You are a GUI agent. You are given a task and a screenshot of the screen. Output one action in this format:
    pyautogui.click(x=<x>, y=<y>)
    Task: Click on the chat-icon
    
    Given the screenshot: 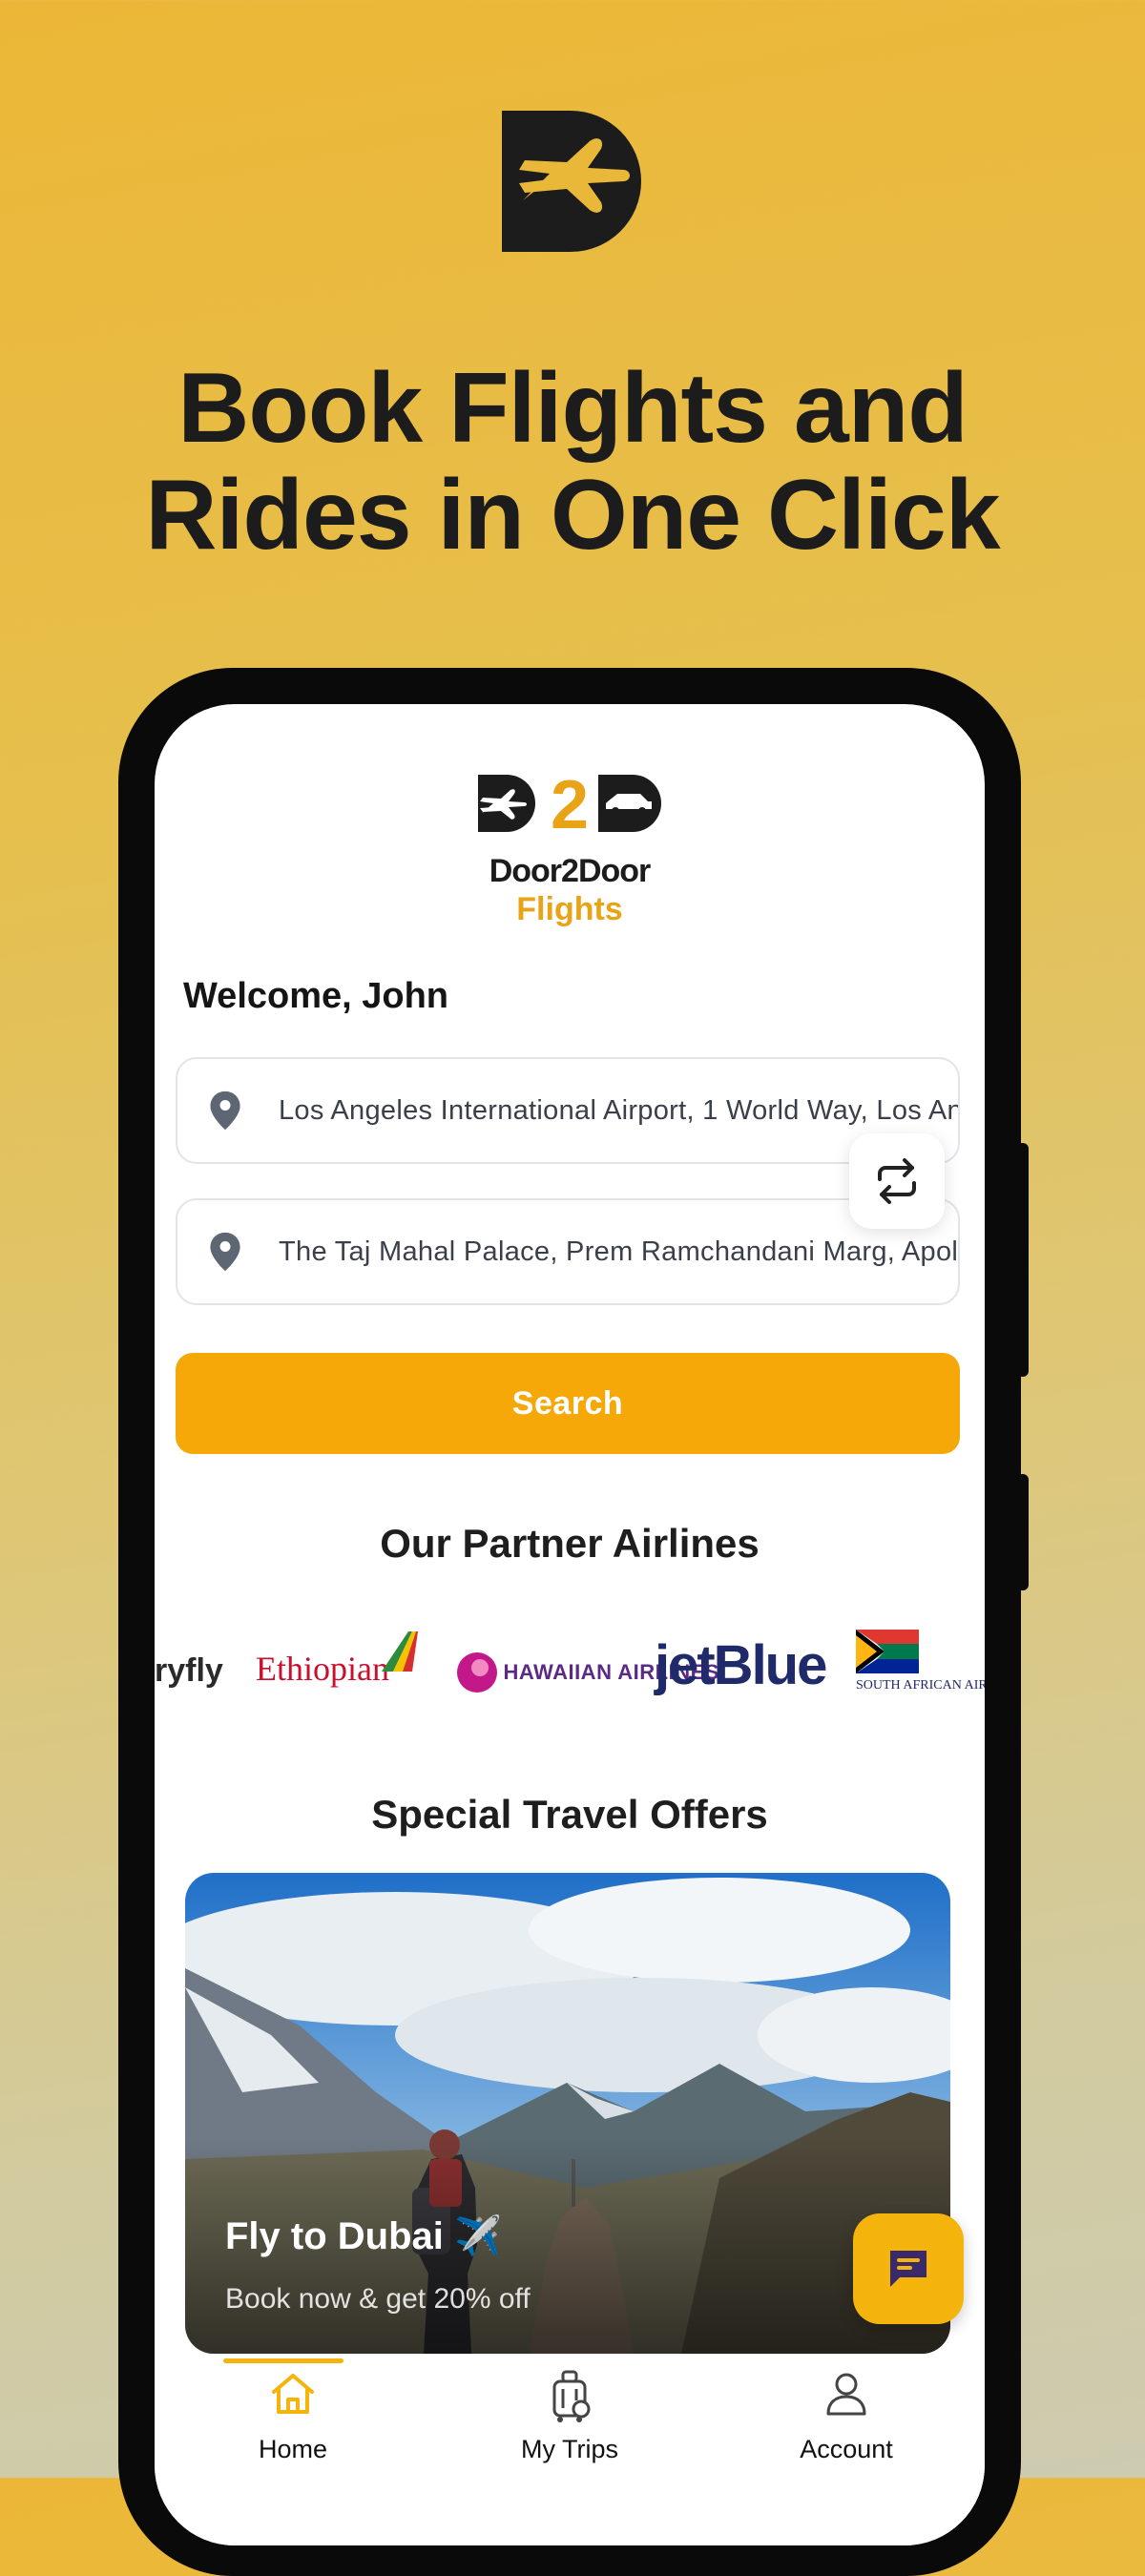 What is the action you would take?
    pyautogui.click(x=908, y=2269)
    